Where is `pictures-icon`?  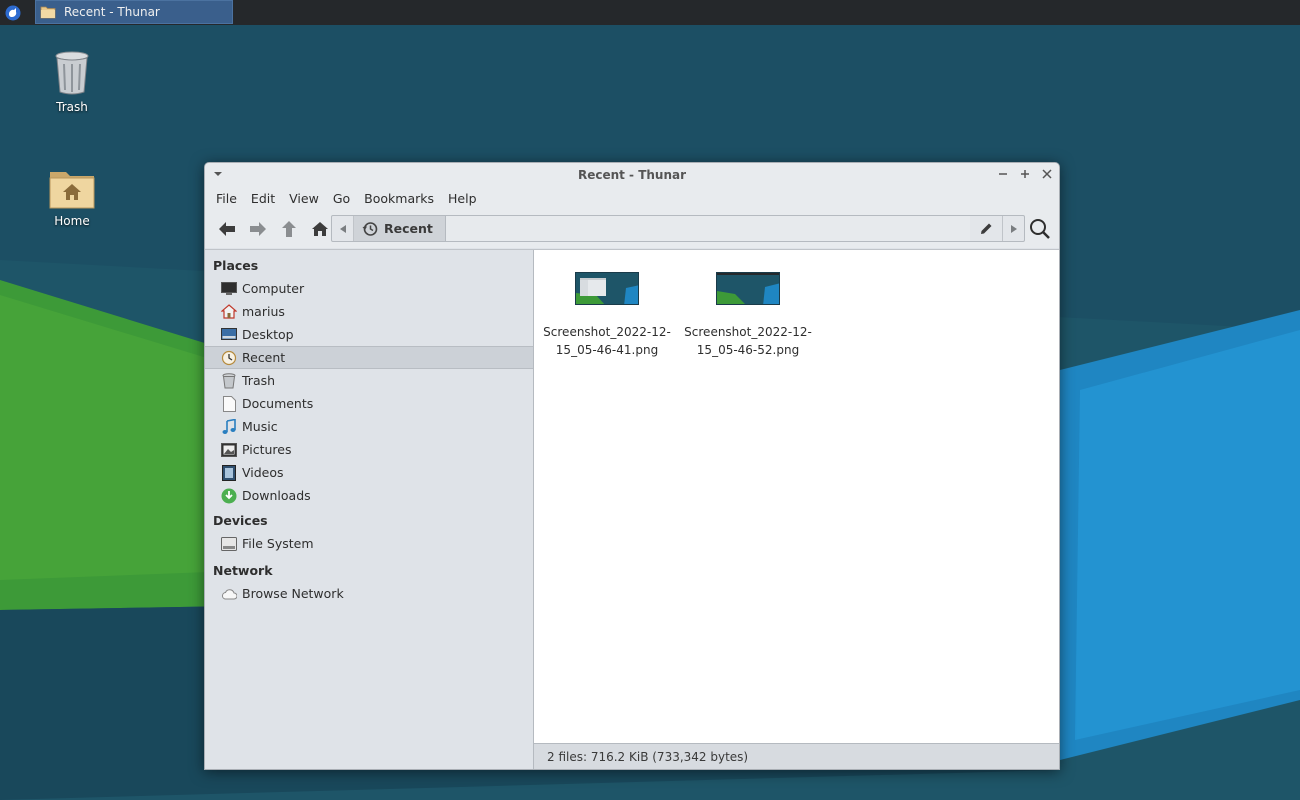 pictures-icon is located at coordinates (229, 450).